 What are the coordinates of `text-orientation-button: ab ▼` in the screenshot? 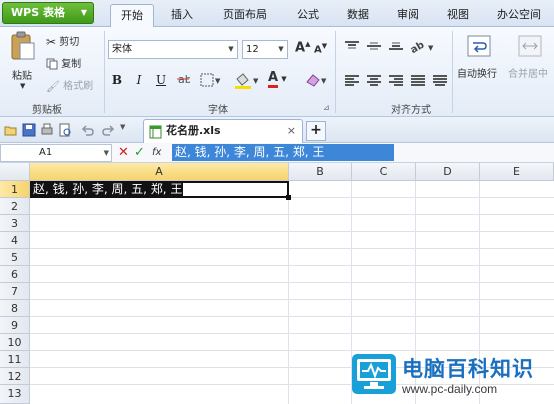 It's located at (423, 47).